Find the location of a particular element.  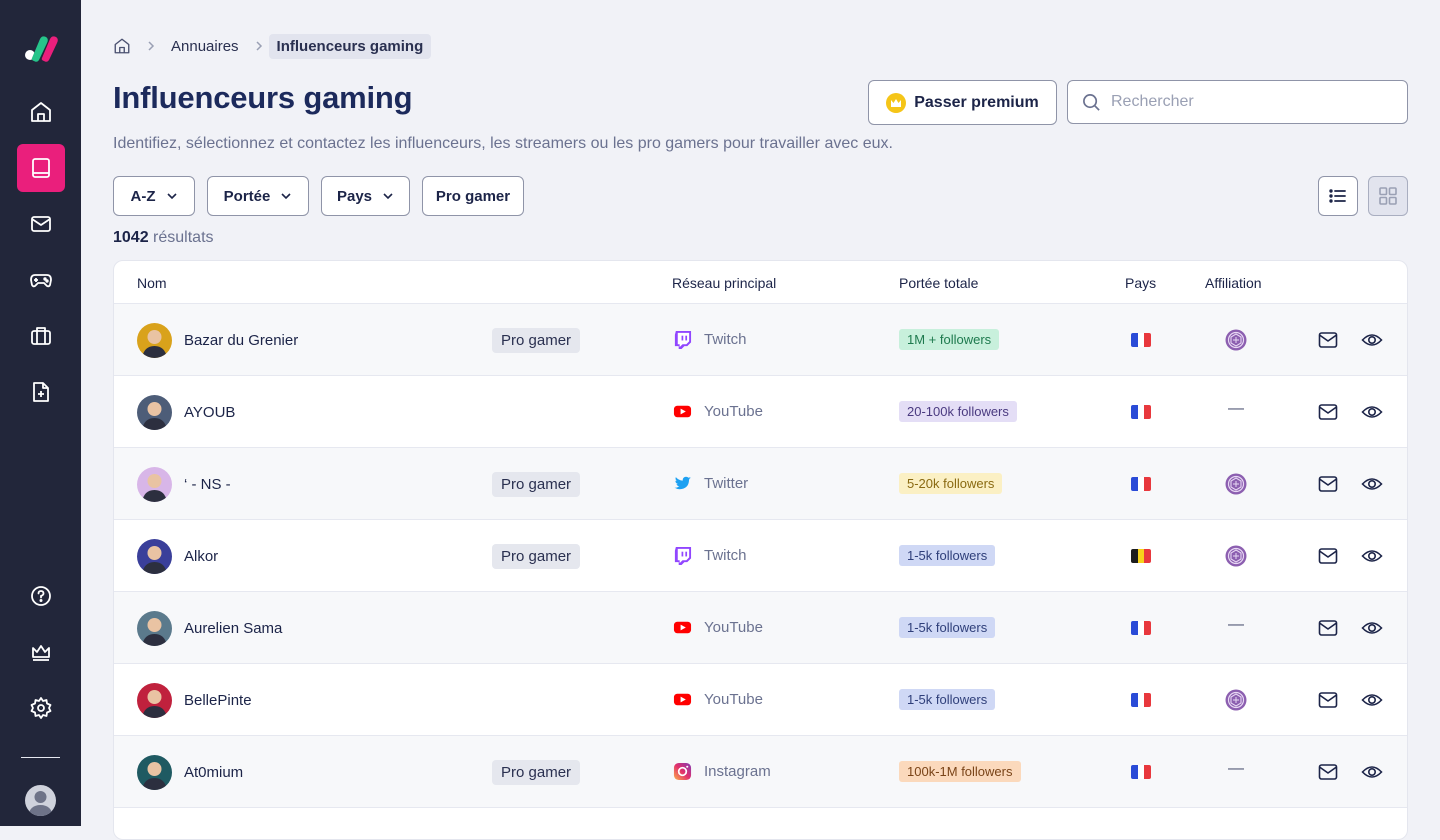

sidebar-item-settings is located at coordinates (41, 708).